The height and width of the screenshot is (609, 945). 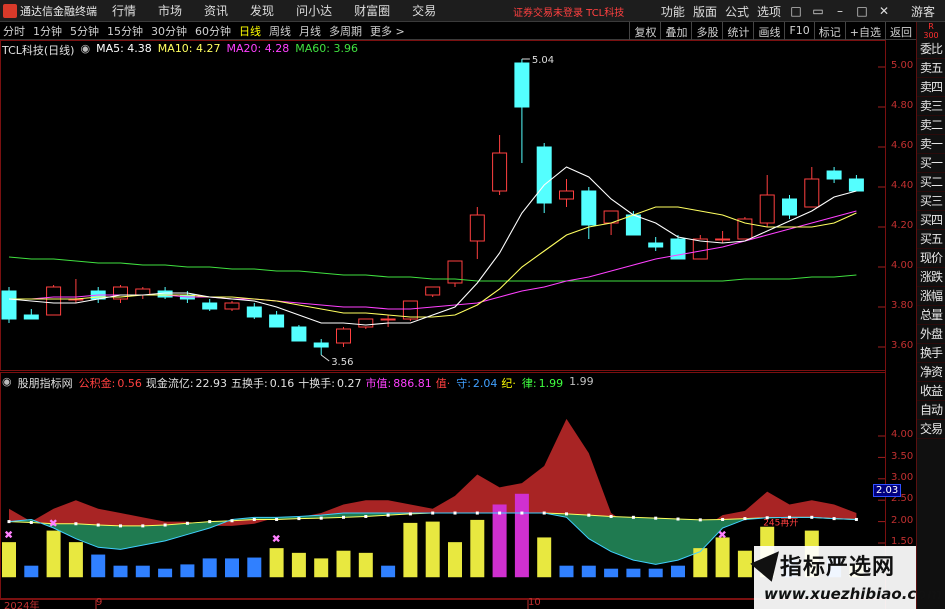 I want to click on period-30min: 30分钟, so click(x=169, y=31).